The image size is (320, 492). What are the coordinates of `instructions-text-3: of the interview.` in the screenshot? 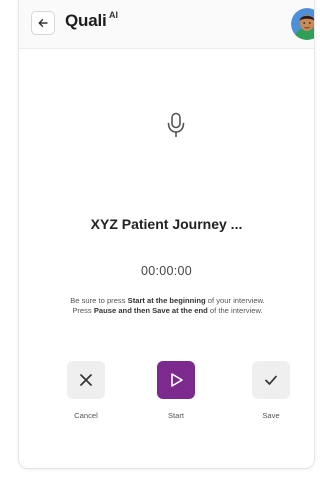 It's located at (235, 310).